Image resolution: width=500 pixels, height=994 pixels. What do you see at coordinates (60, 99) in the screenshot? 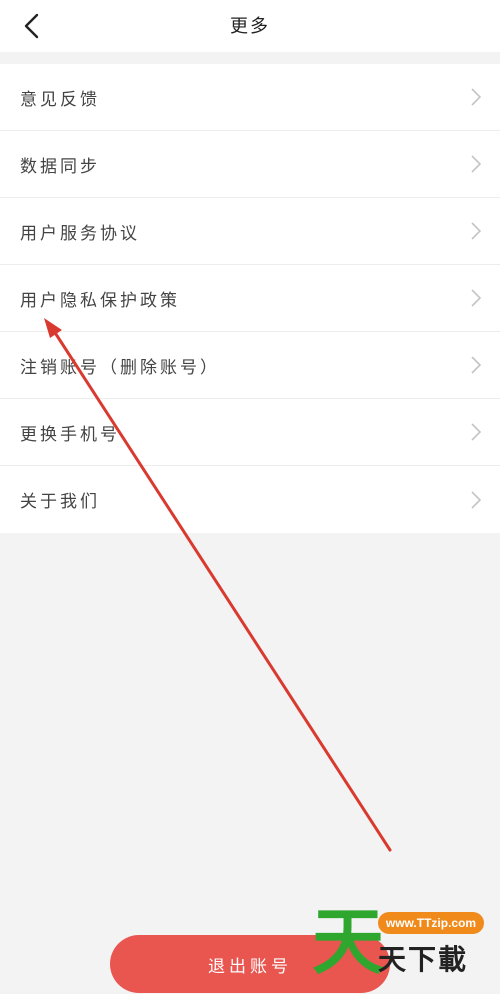
I see `menu-item-label: 意见反馈` at bounding box center [60, 99].